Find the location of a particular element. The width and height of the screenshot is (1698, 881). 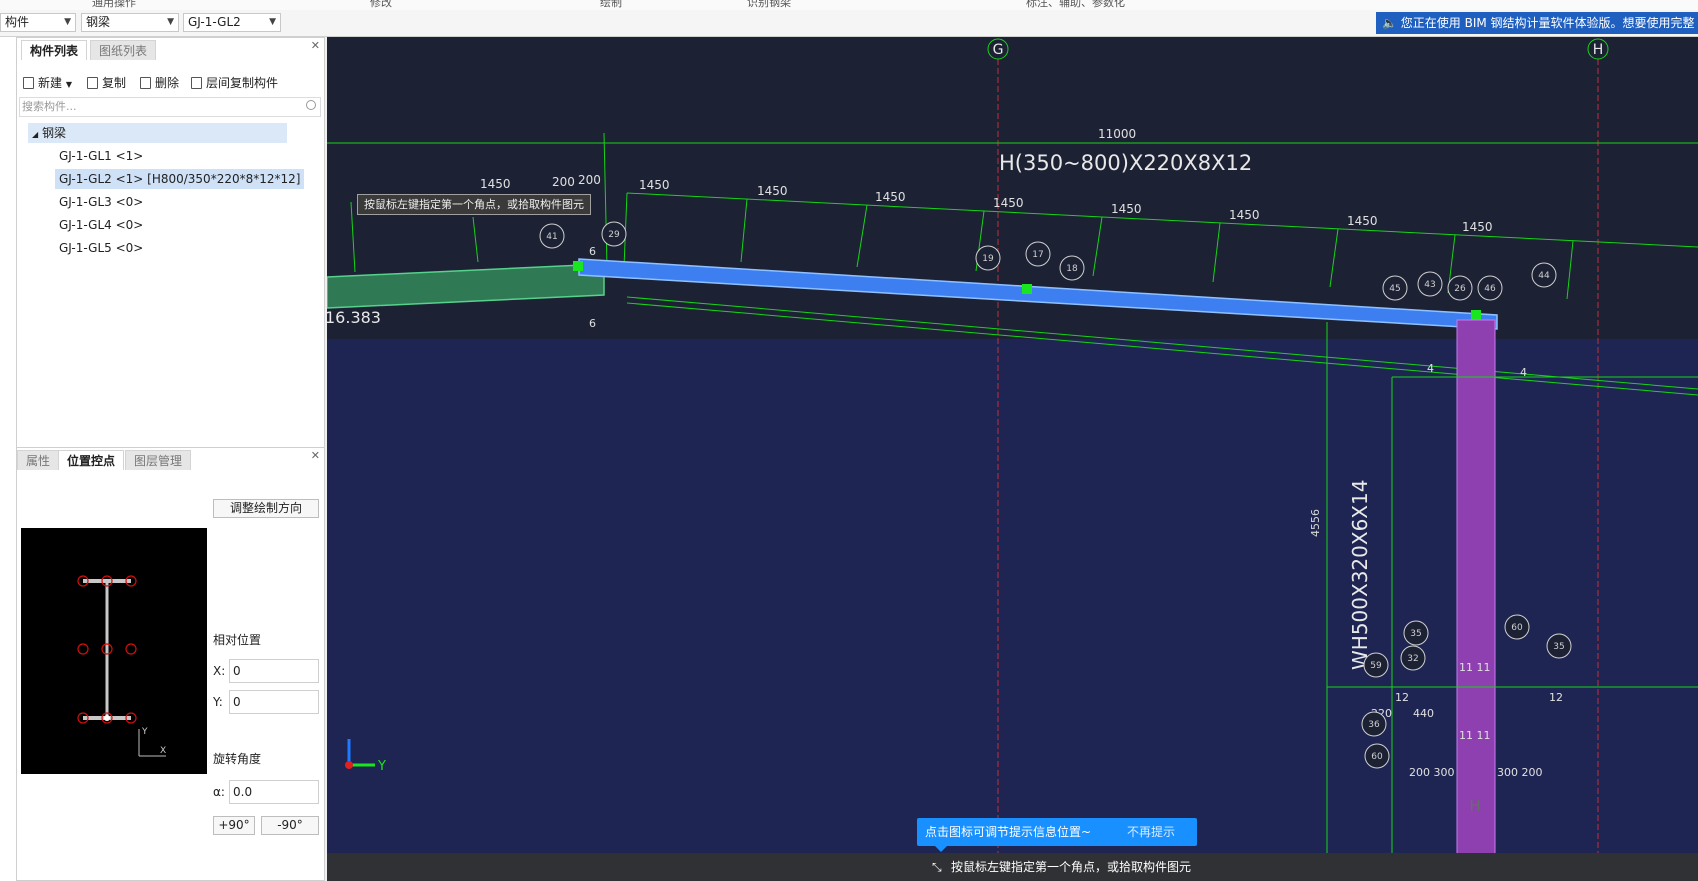

bubble-1: 29 is located at coordinates (614, 235).